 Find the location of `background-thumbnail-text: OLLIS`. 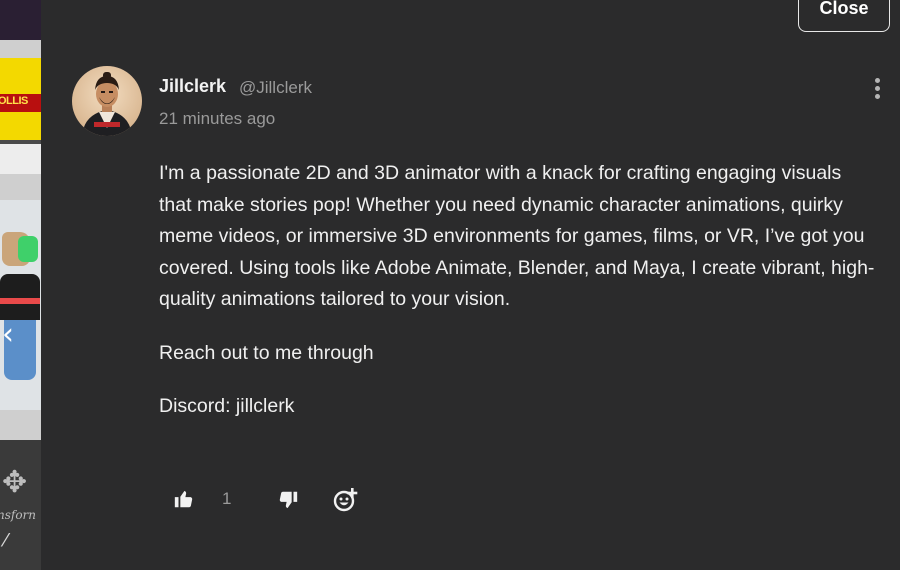

background-thumbnail-text: OLLIS is located at coordinates (14, 101).